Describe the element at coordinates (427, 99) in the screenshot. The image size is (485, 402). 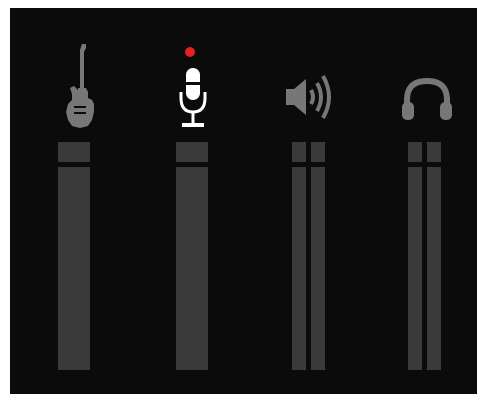
I see `headphones-icon` at that location.